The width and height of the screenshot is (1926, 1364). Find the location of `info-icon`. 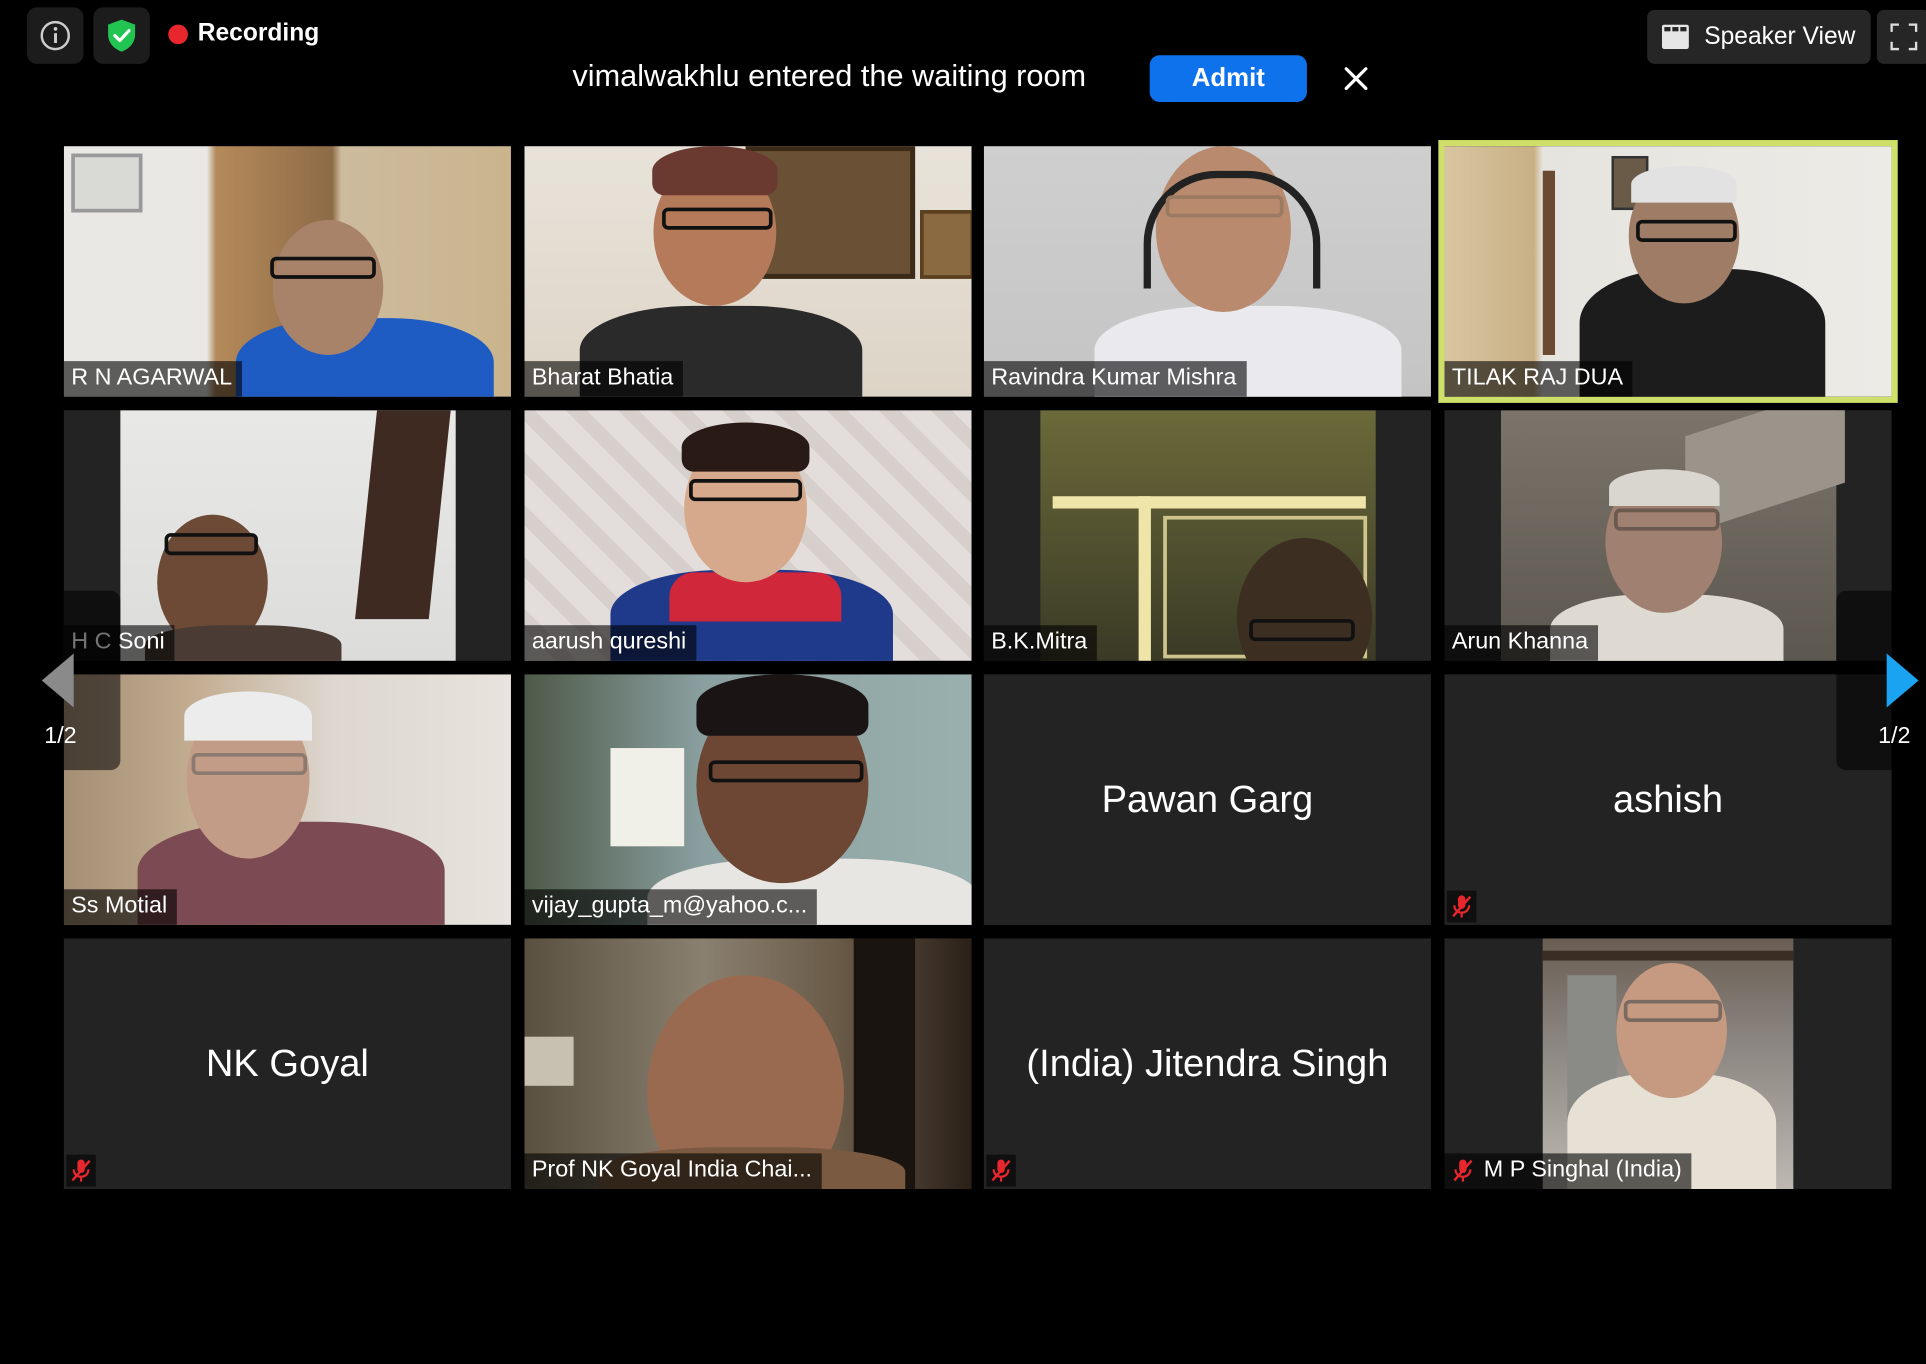

info-icon is located at coordinates (55, 35).